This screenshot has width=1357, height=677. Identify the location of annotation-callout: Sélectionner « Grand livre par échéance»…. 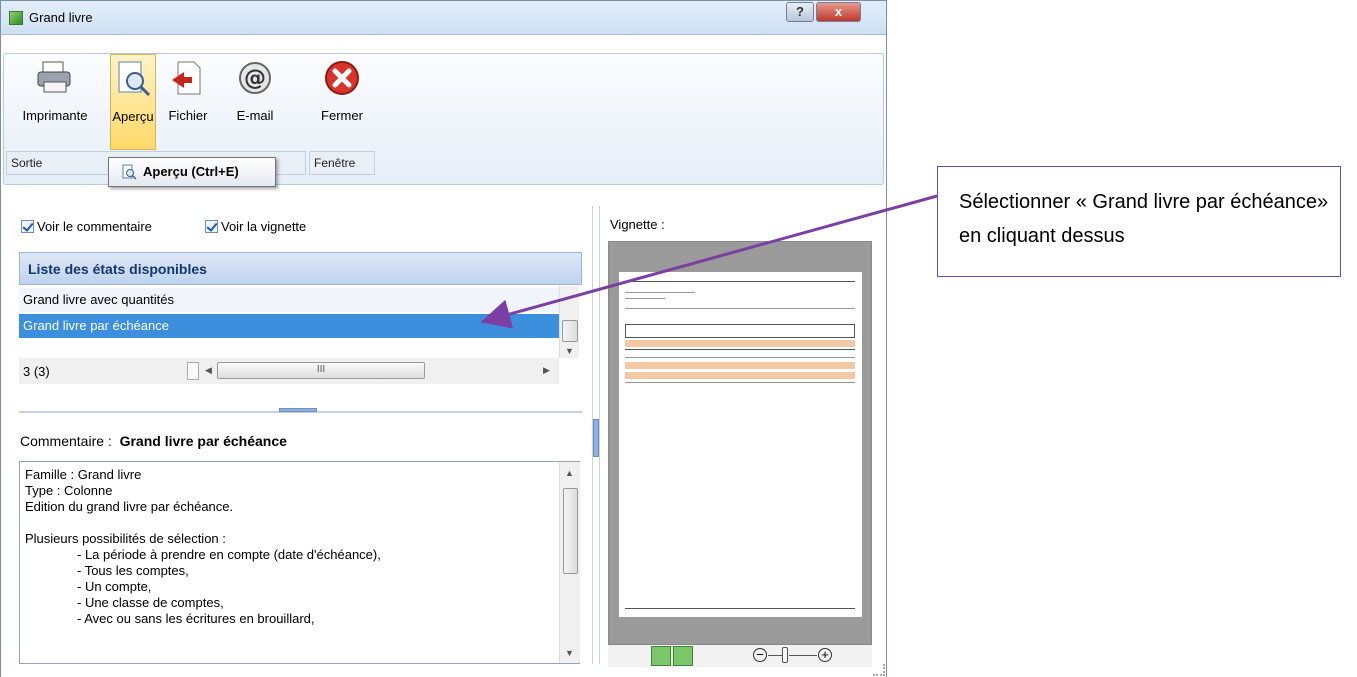
(1139, 221).